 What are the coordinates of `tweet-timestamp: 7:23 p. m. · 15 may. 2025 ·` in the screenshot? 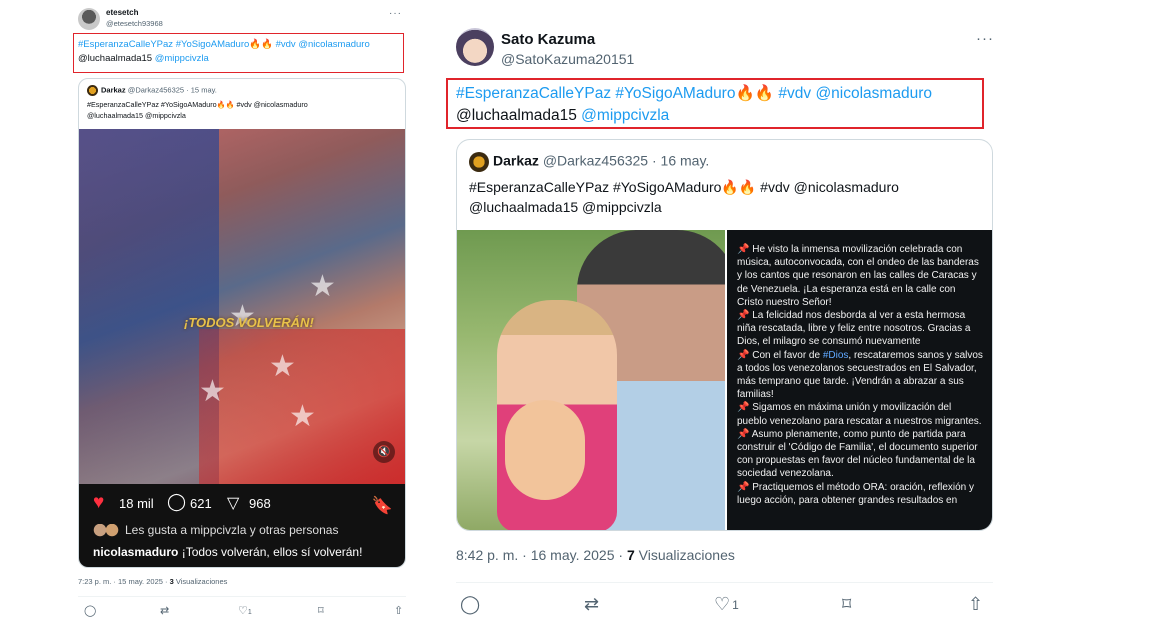 It's located at (124, 581).